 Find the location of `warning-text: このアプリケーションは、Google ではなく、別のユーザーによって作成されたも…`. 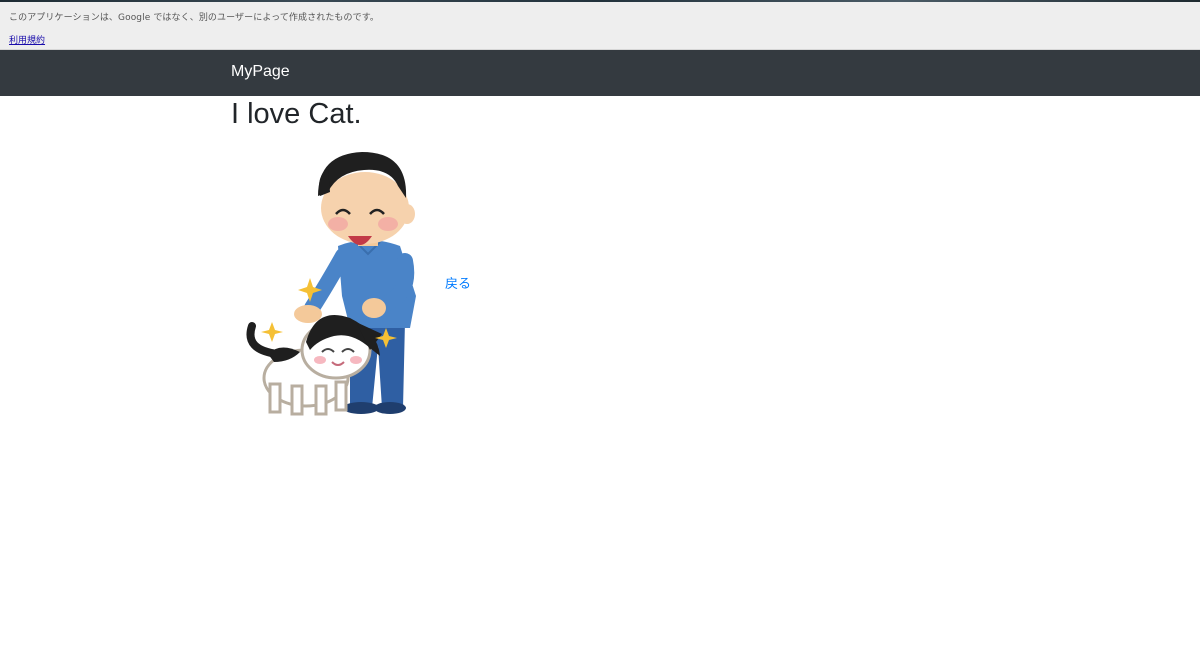

warning-text: このアプリケーションは、Google ではなく、別のユーザーによって作成されたも… is located at coordinates (194, 18).